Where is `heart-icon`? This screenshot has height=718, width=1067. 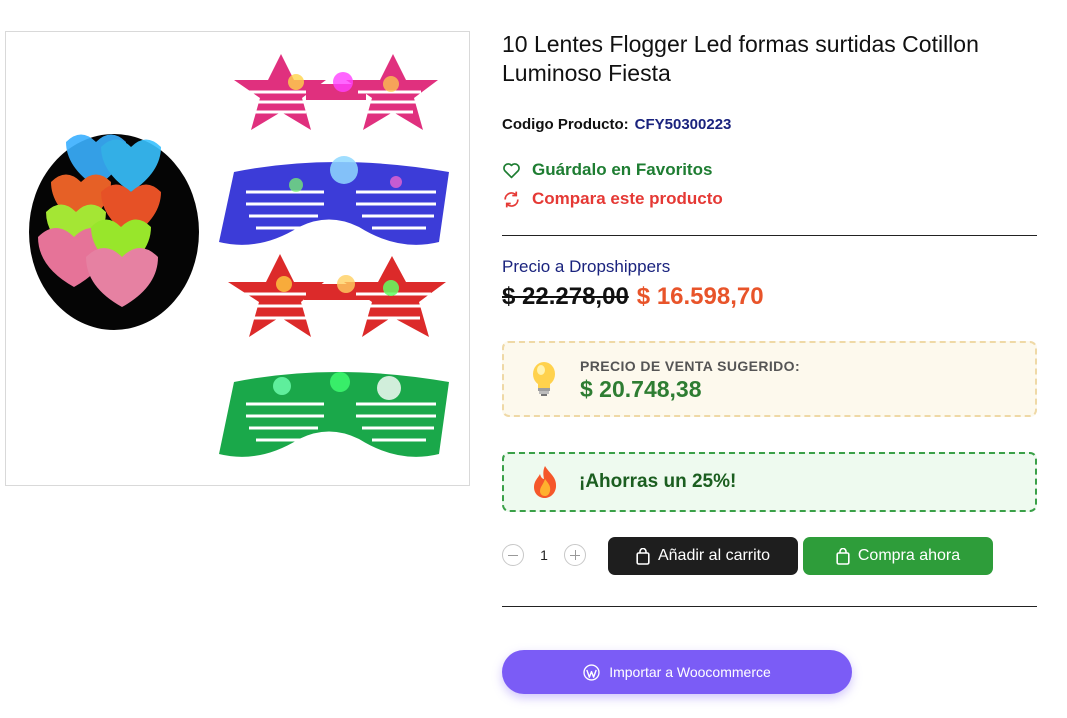
heart-icon is located at coordinates (511, 170).